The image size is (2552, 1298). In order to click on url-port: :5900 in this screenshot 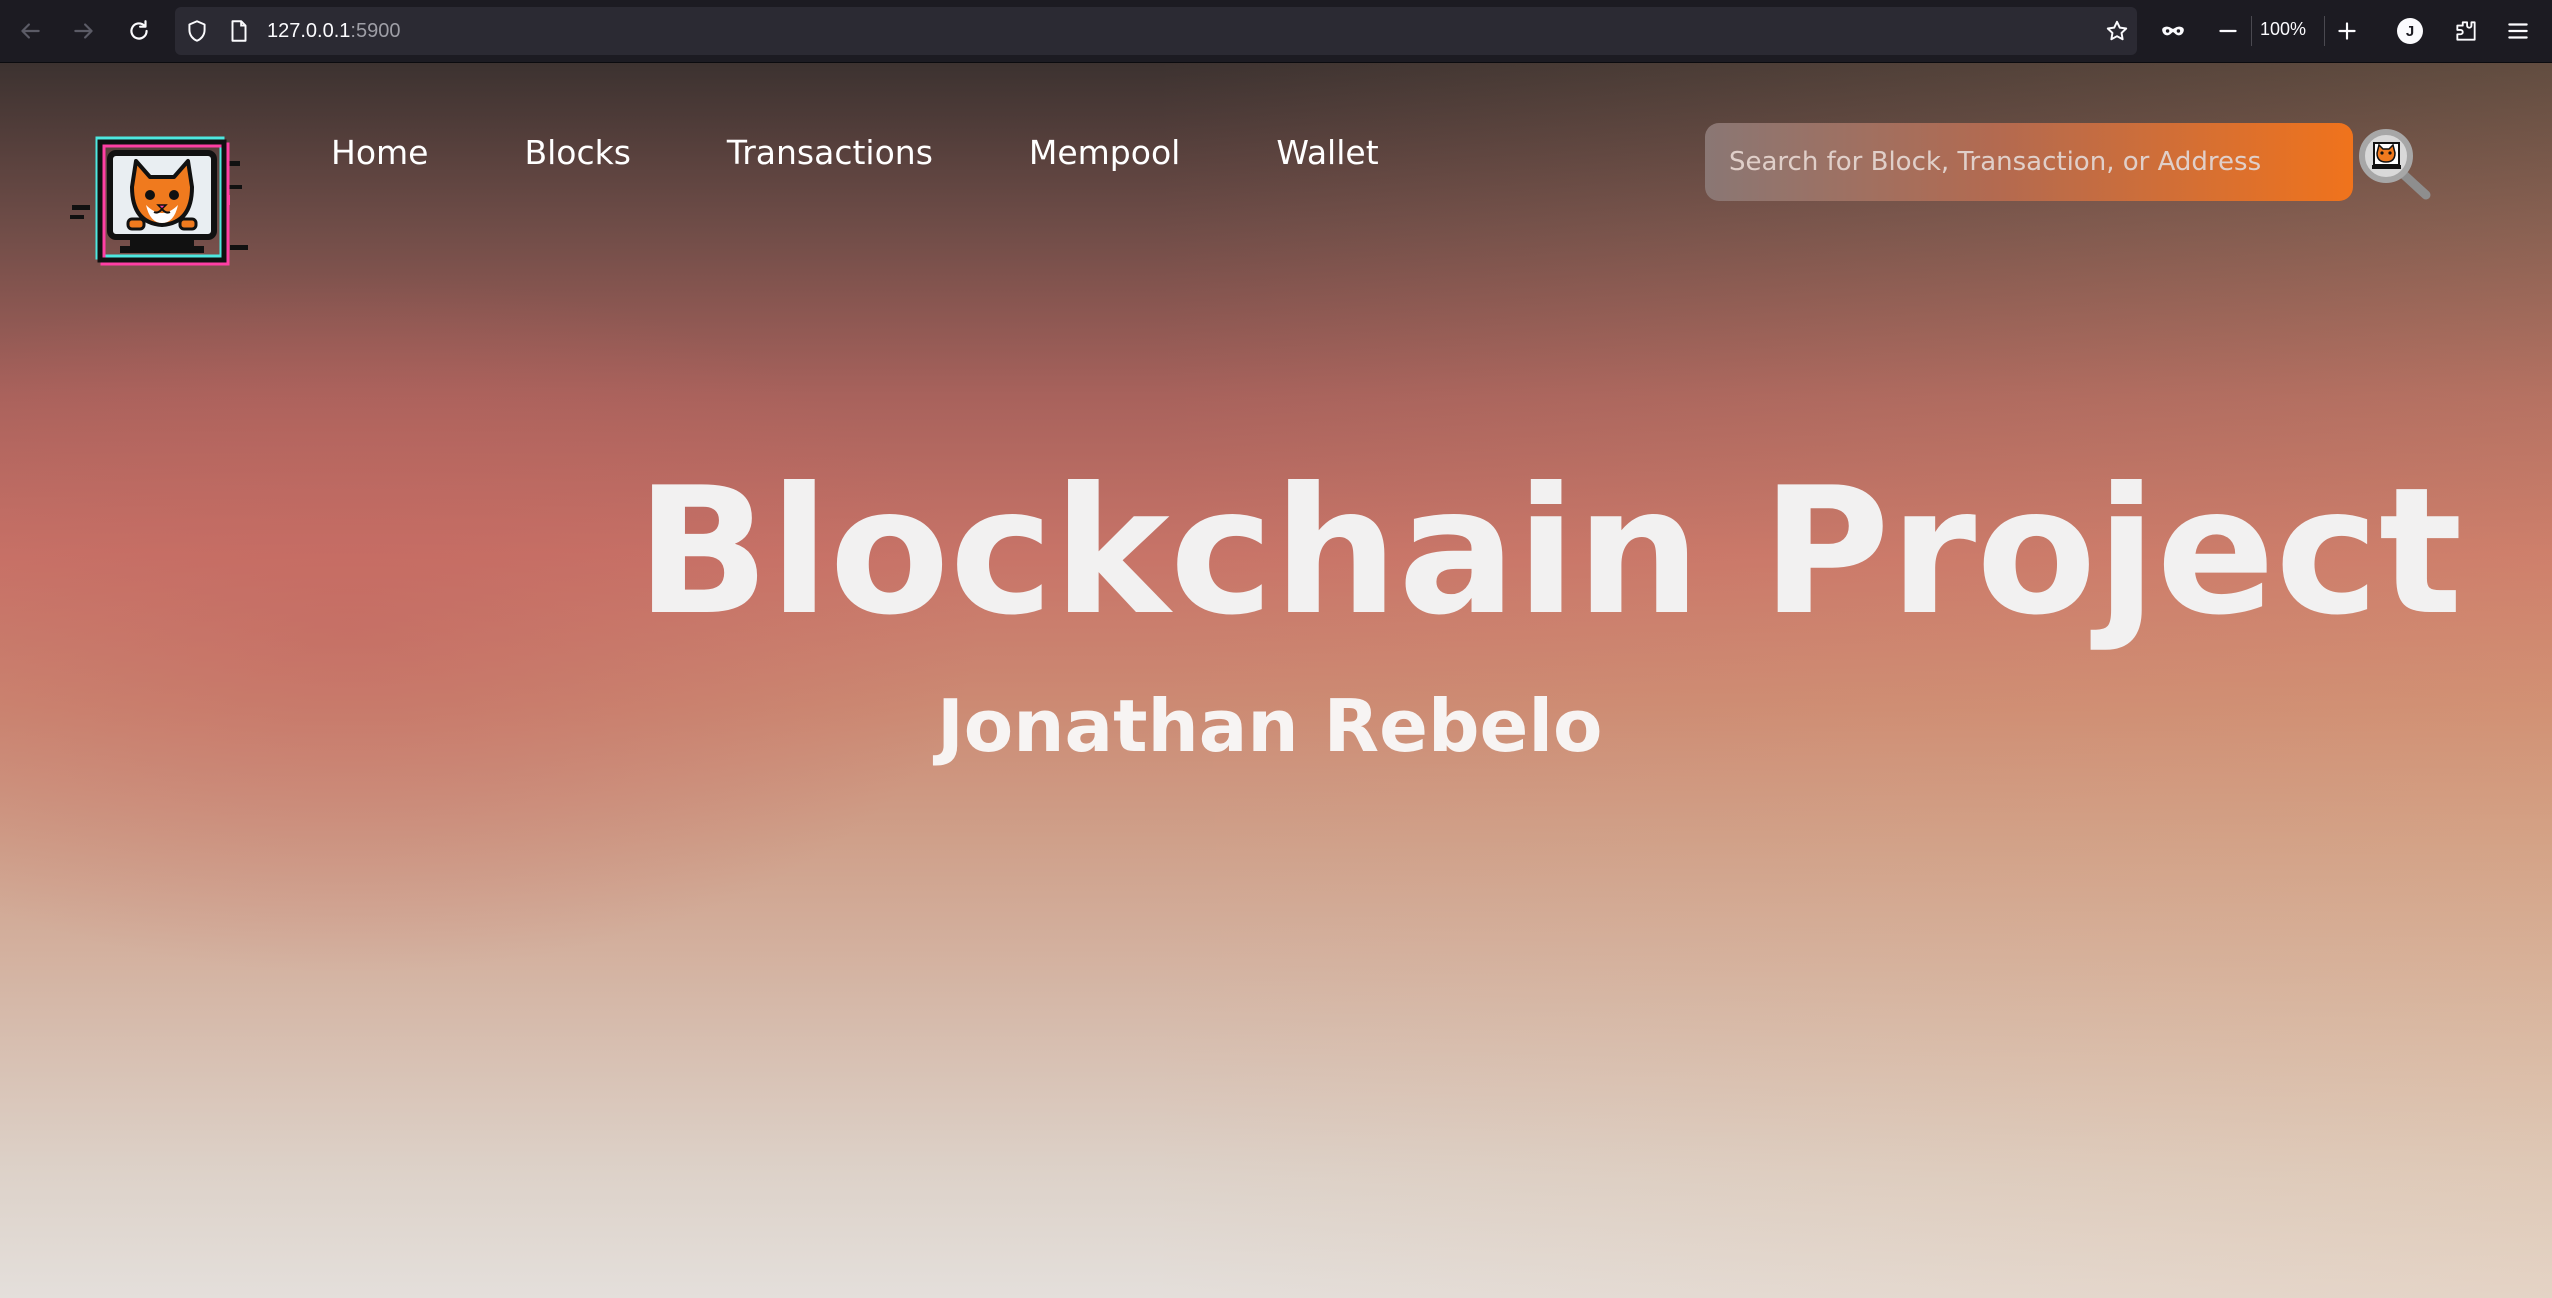, I will do `click(375, 31)`.